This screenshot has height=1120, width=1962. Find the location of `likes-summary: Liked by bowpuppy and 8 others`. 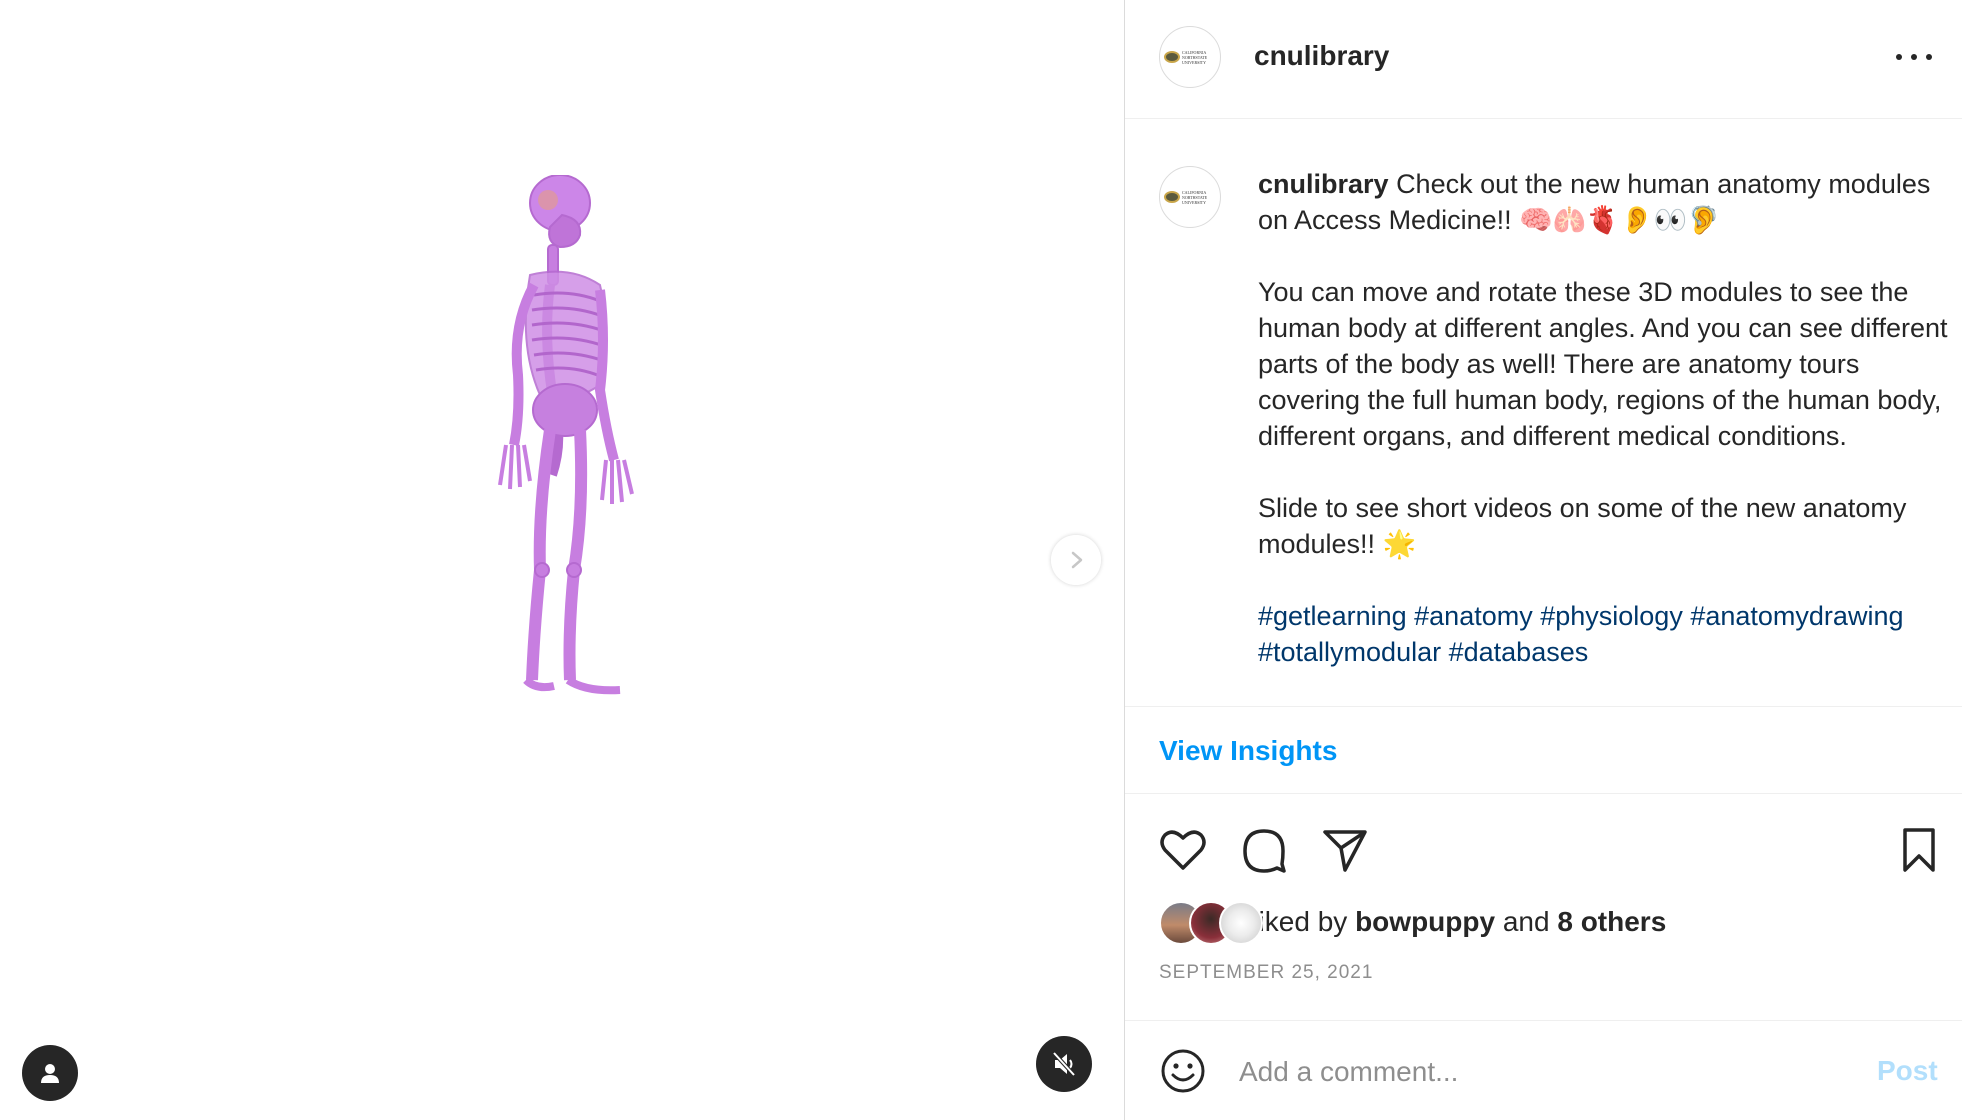

likes-summary: Liked by bowpuppy and 8 others is located at coordinates (1412, 922).